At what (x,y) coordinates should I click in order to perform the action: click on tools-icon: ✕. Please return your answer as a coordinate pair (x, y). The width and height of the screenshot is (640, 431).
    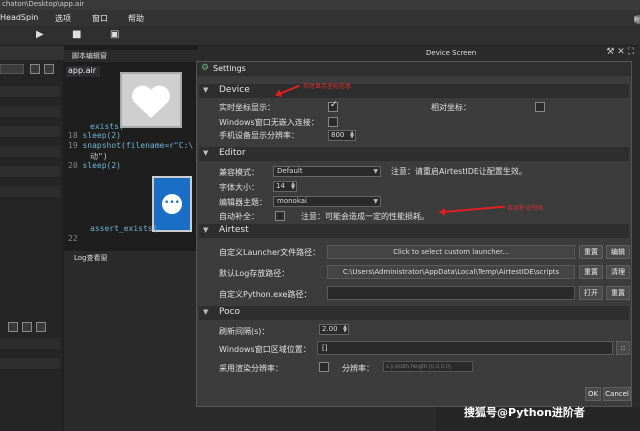
    Looking at the image, I should click on (621, 52).